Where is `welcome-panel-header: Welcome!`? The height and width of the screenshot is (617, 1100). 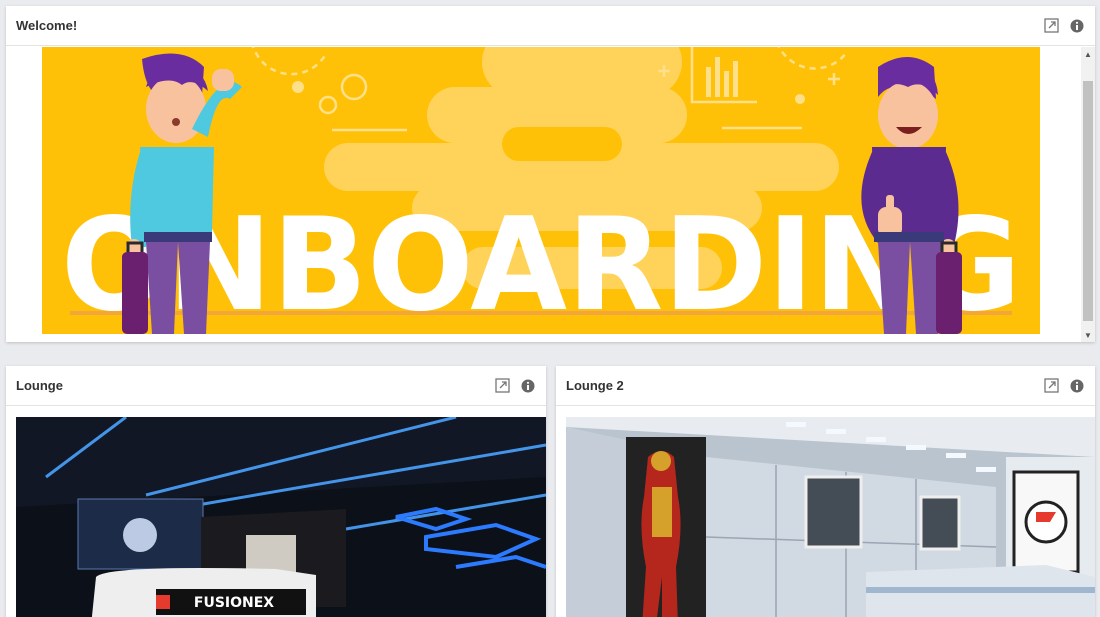
welcome-panel-header: Welcome! is located at coordinates (550, 26).